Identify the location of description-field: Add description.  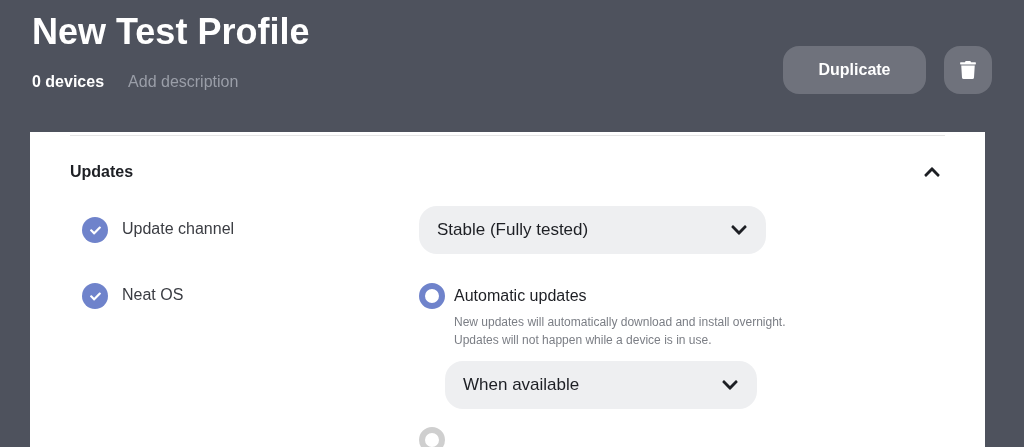
(228, 82).